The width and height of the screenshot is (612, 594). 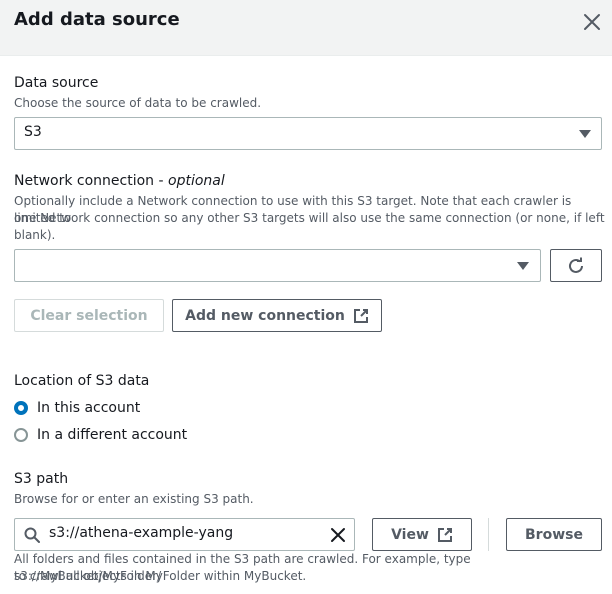 What do you see at coordinates (306, 28) in the screenshot?
I see `dialog-header: Add data source` at bounding box center [306, 28].